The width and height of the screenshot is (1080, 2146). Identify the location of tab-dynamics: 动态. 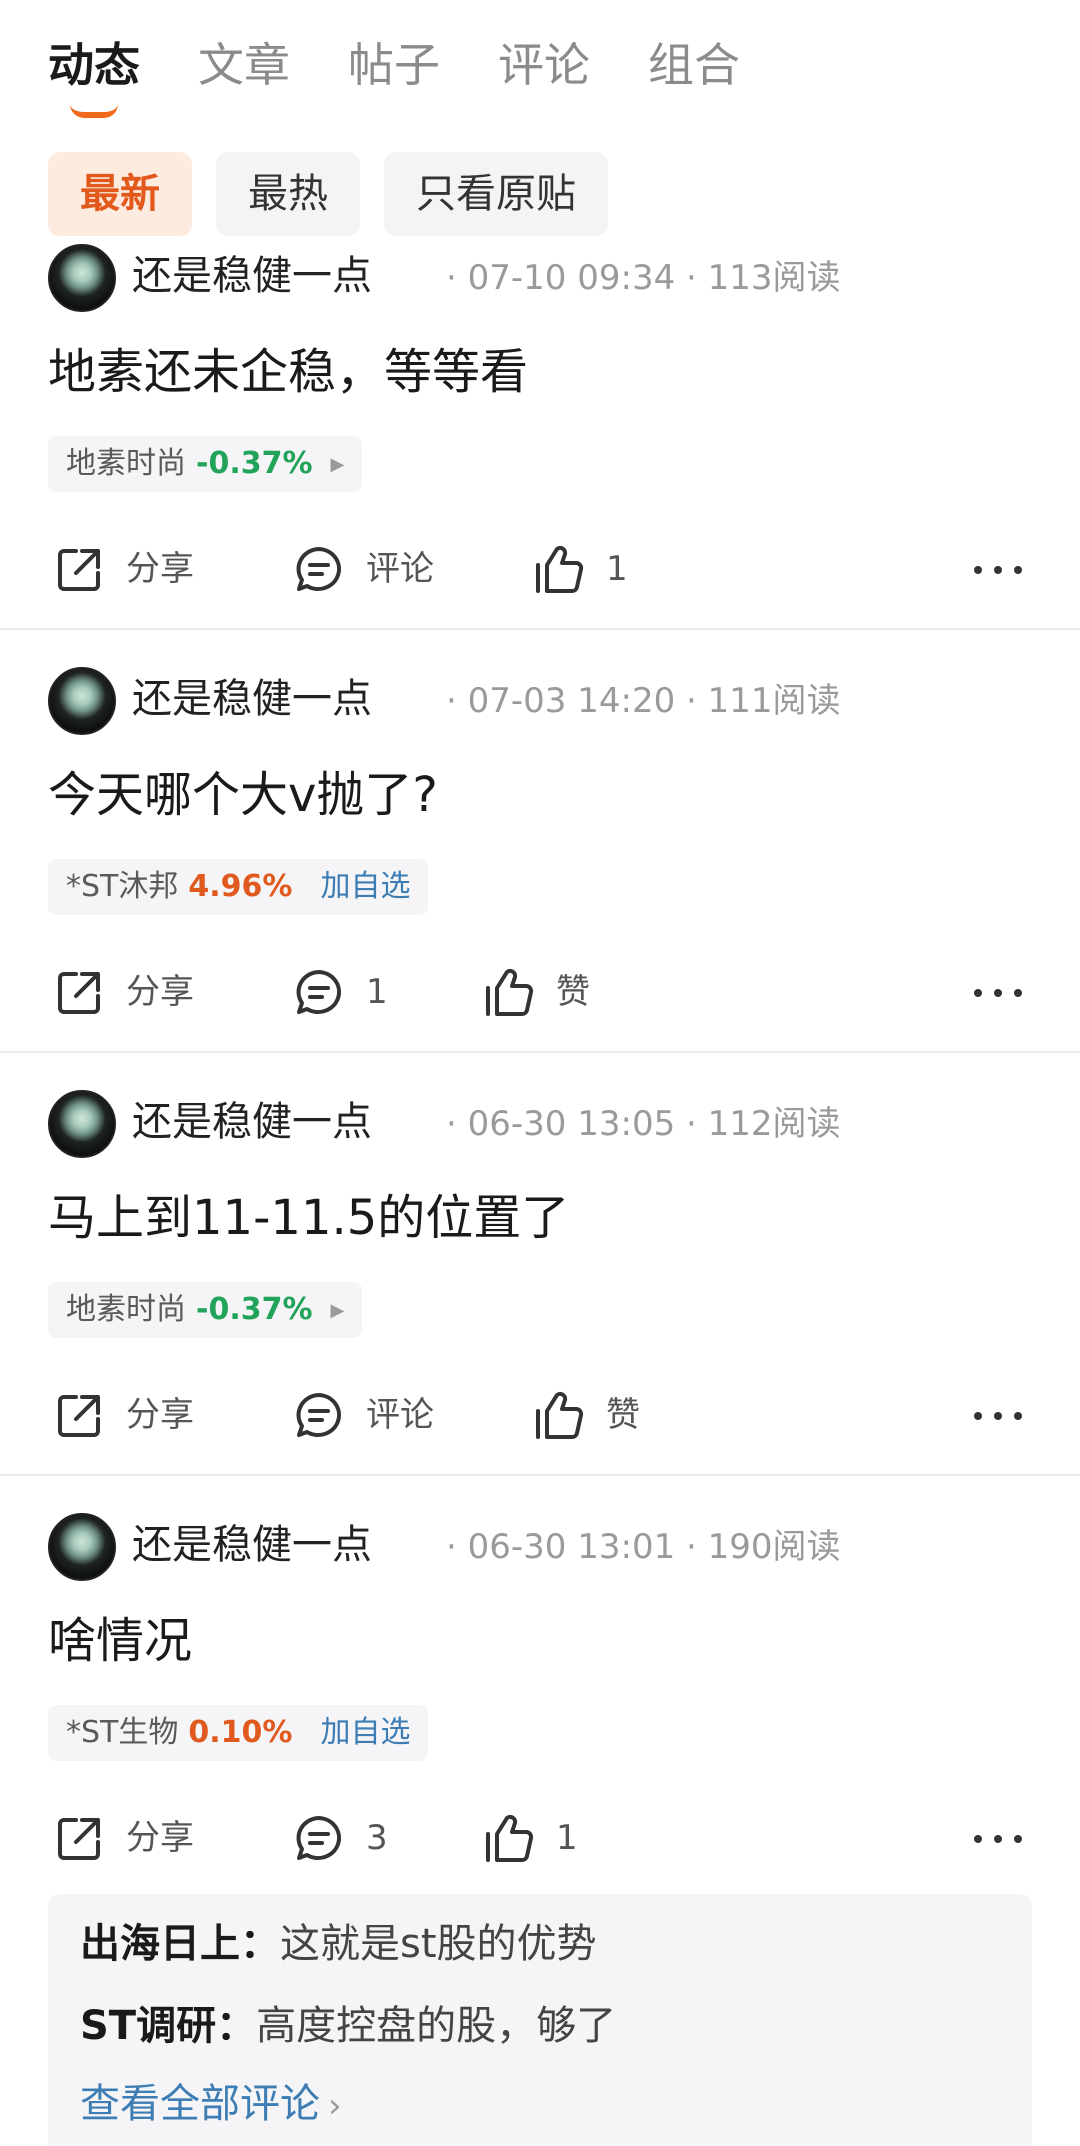
(94, 65).